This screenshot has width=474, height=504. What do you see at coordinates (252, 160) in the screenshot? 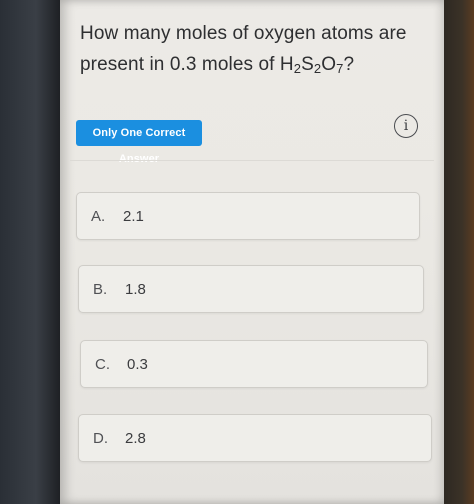
I see `divider` at bounding box center [252, 160].